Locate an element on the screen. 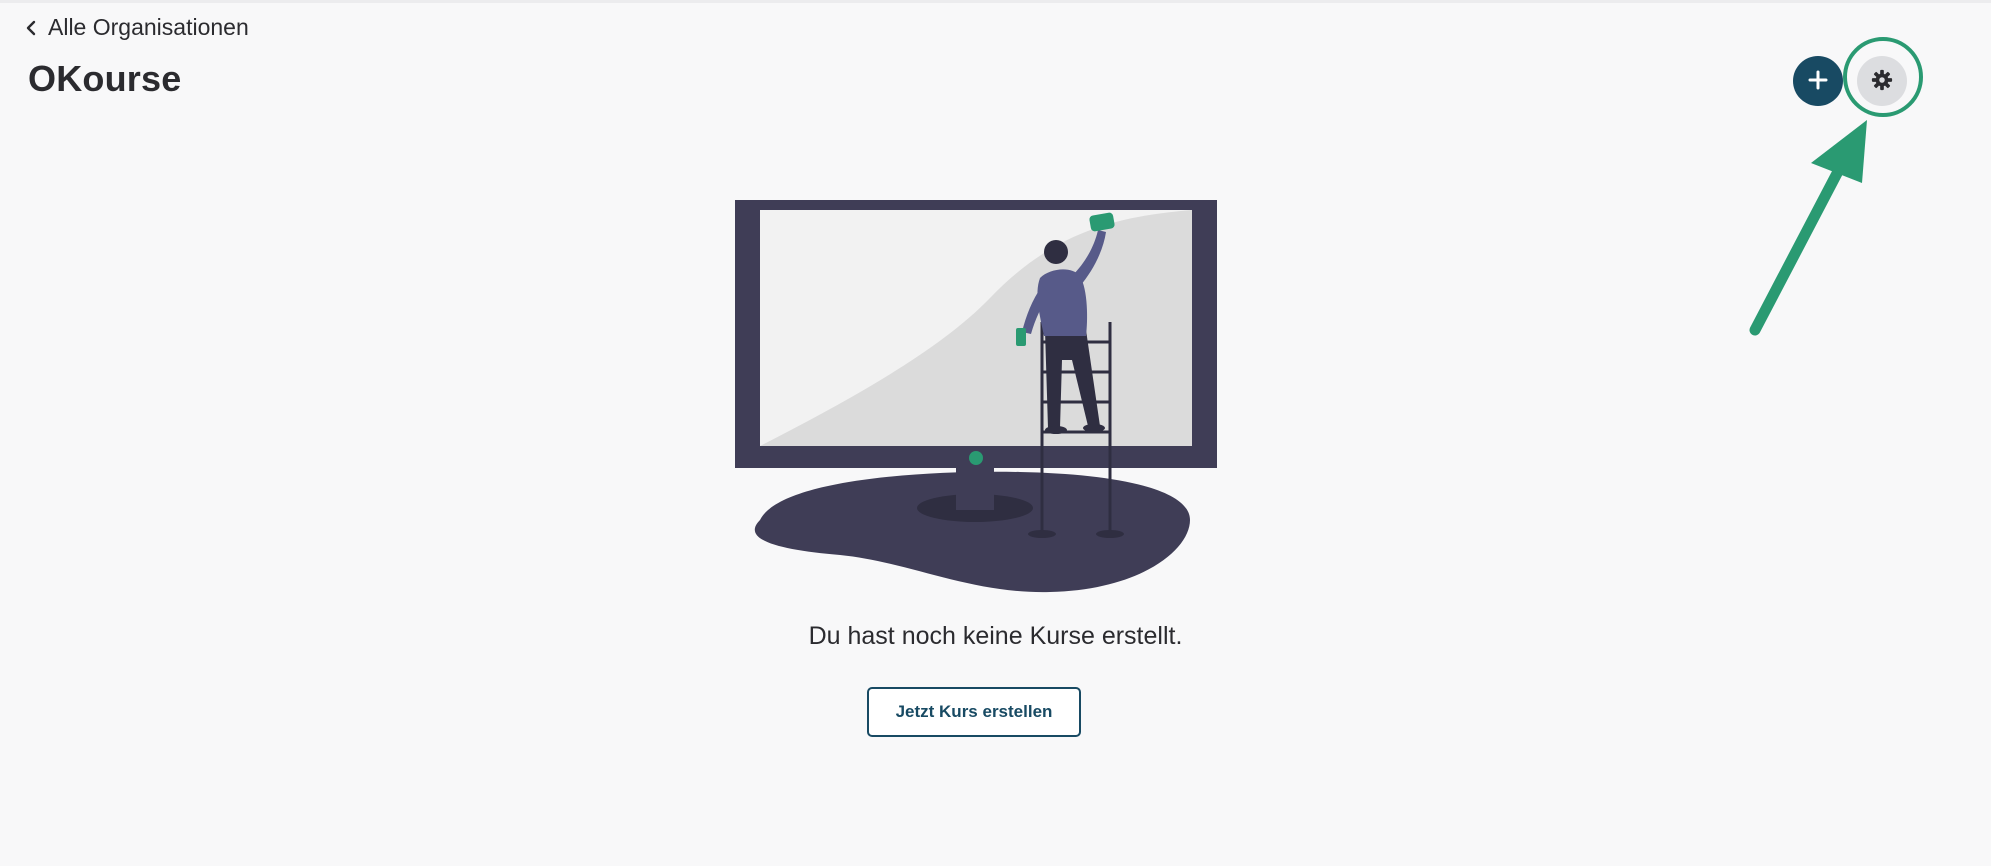 Image resolution: width=1991 pixels, height=866 pixels. empty-state-message: Du hast noch keine Kurse erstellt. is located at coordinates (995, 636).